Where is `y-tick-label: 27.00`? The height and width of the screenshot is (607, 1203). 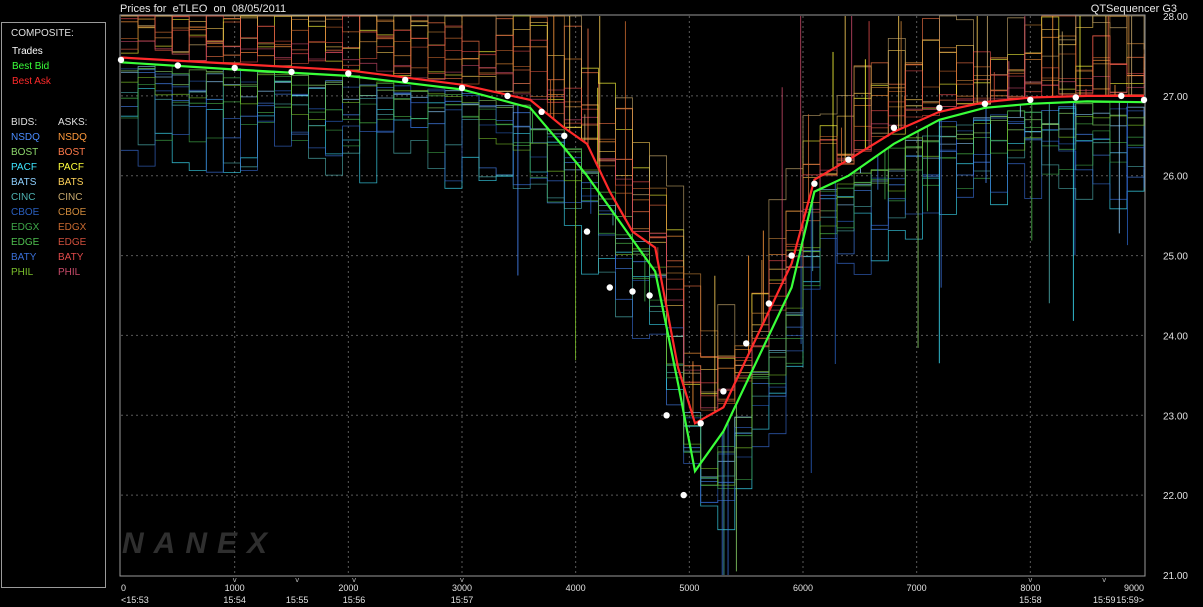 y-tick-label: 27.00 is located at coordinates (1175, 97).